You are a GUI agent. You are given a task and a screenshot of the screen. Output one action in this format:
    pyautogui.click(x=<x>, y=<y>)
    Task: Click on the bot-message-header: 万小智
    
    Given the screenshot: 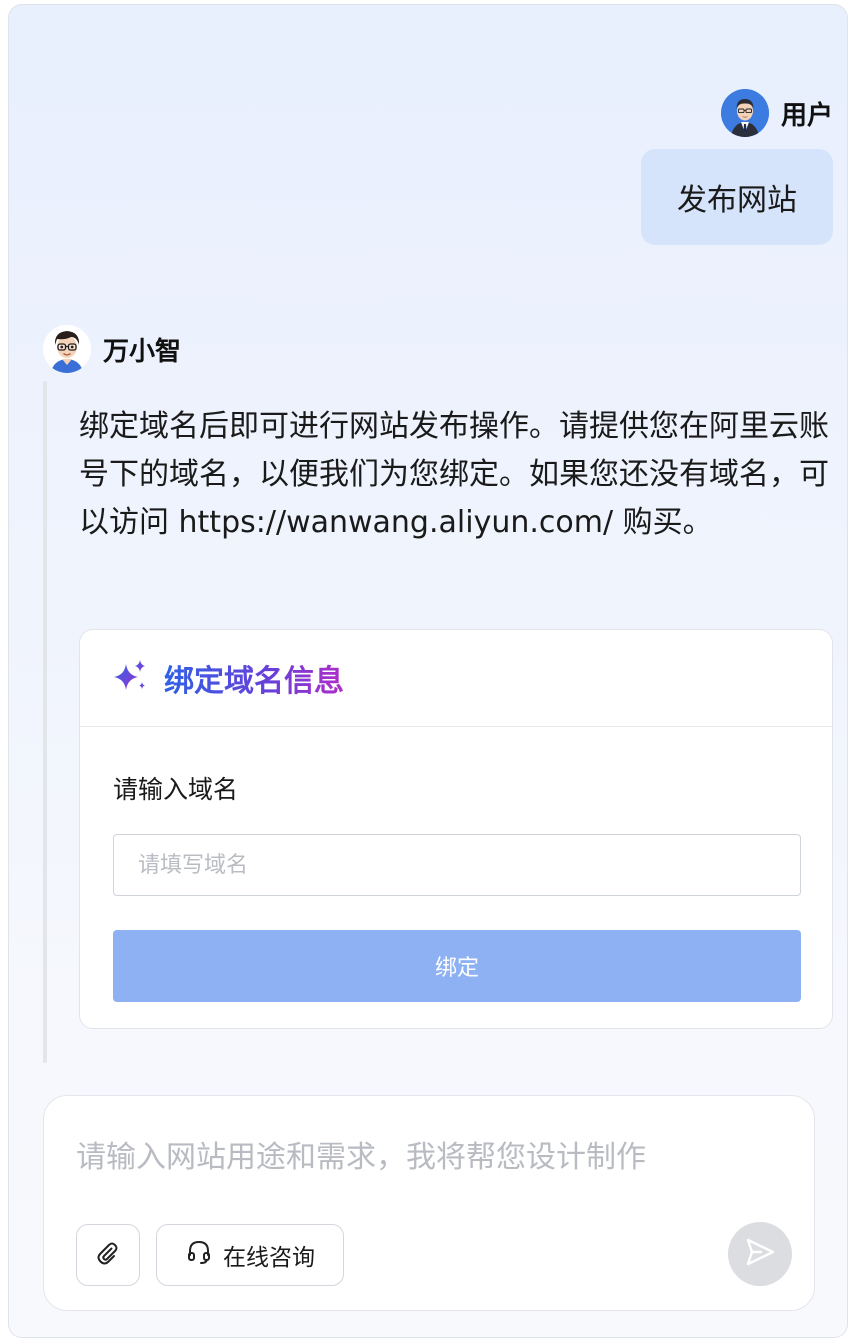 What is the action you would take?
    pyautogui.click(x=112, y=349)
    